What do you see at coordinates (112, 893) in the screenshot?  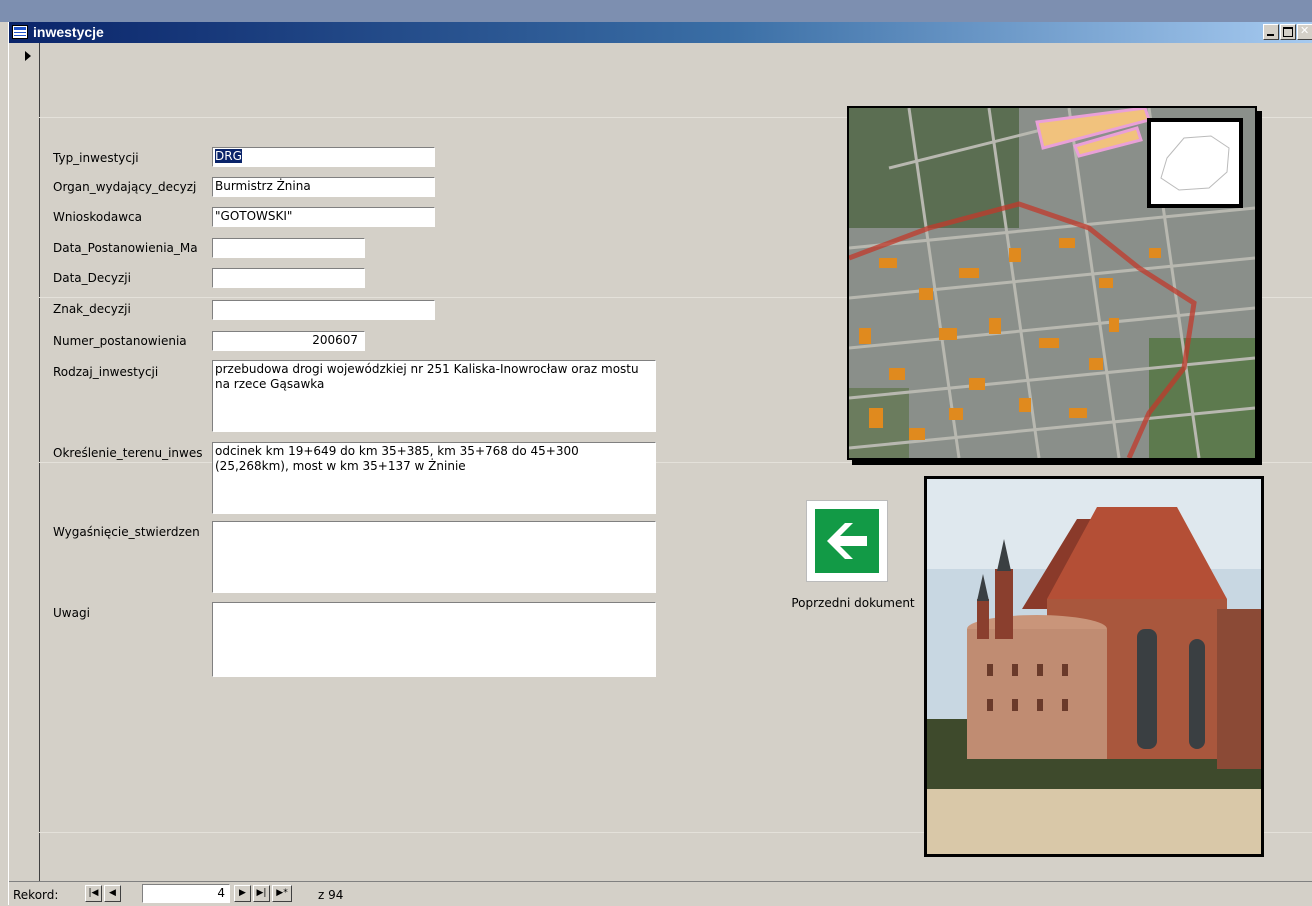 I see `previous-record-button: ◀` at bounding box center [112, 893].